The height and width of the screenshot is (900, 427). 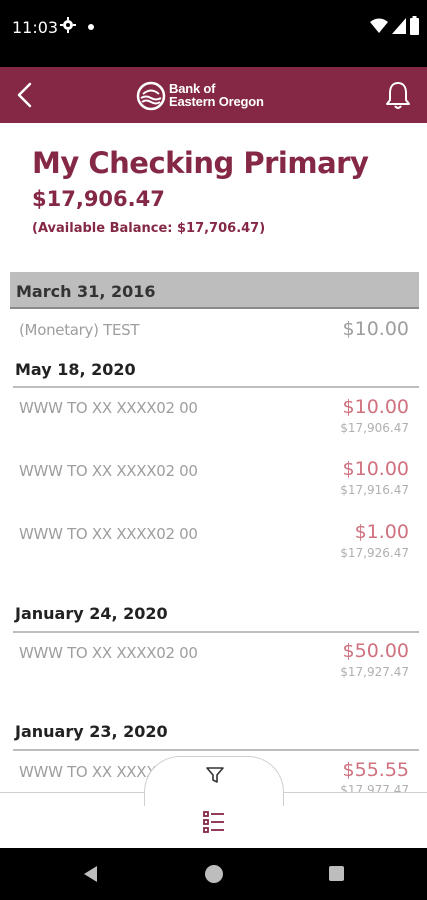 What do you see at coordinates (79, 330) in the screenshot?
I see `transaction-description: (Monetary) TEST` at bounding box center [79, 330].